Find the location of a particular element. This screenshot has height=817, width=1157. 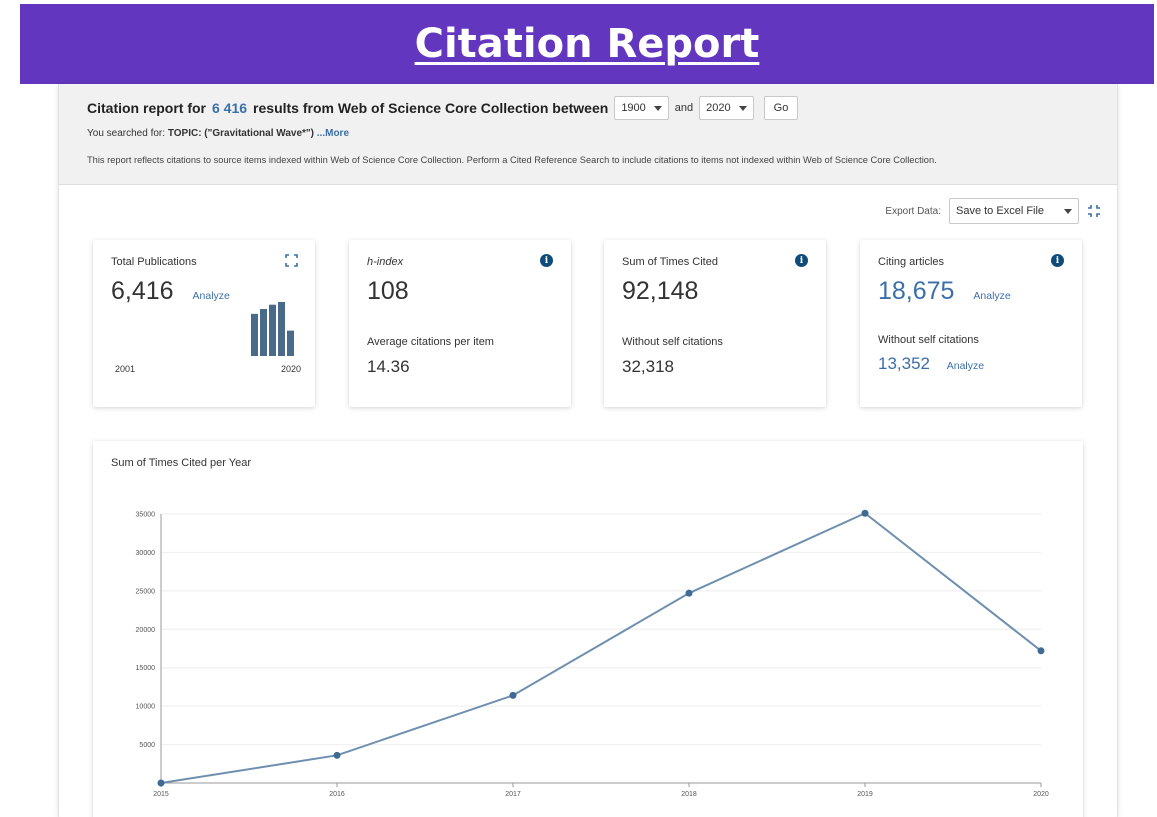

y-tick-label: 25000 is located at coordinates (146, 591).